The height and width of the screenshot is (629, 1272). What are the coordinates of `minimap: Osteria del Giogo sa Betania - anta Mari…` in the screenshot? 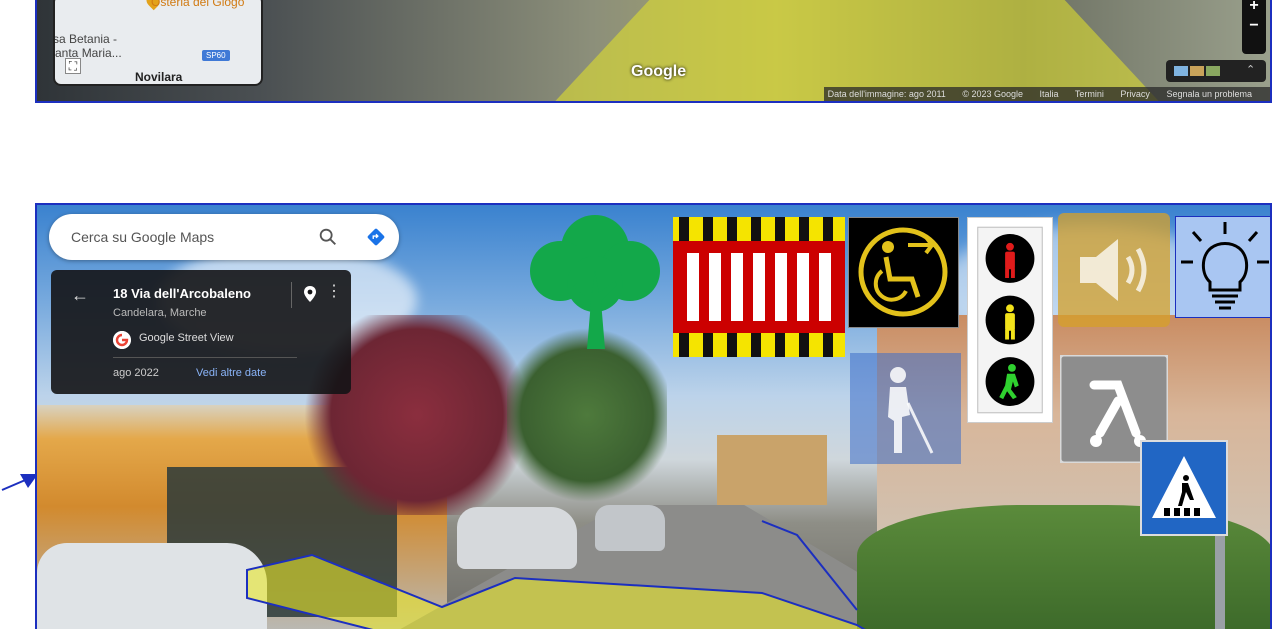 It's located at (158, 43).